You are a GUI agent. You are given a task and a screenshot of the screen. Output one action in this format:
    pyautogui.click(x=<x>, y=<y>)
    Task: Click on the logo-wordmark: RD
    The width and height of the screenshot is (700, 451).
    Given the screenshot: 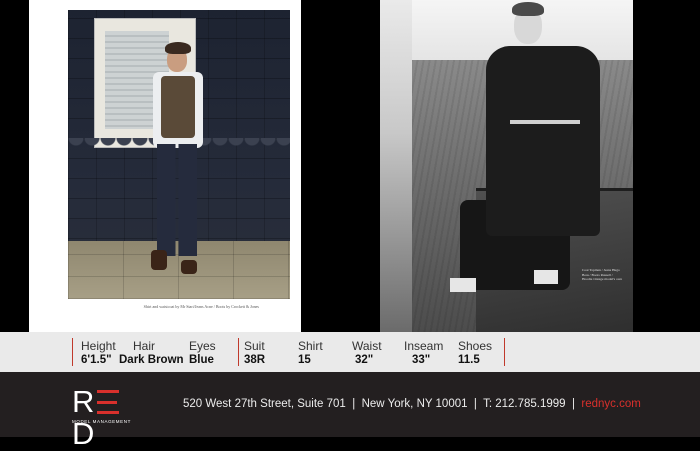 What is the action you would take?
    pyautogui.click(x=108, y=418)
    